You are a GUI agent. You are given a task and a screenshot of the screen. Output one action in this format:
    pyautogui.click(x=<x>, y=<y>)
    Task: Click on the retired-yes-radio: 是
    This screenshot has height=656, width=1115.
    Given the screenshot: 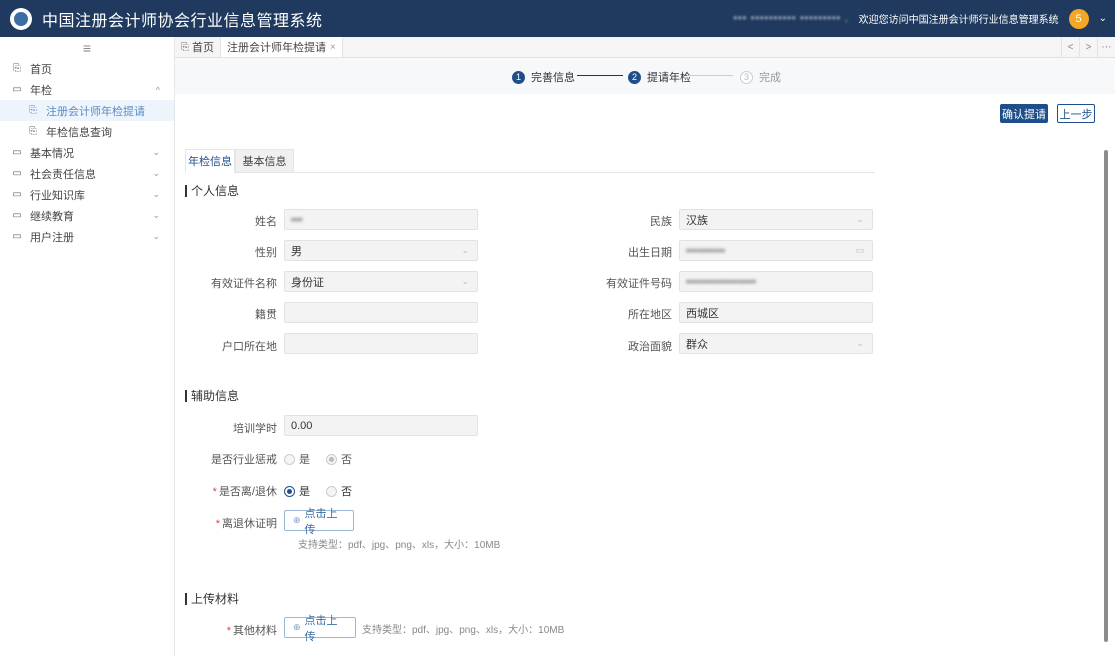 What is the action you would take?
    pyautogui.click(x=297, y=491)
    